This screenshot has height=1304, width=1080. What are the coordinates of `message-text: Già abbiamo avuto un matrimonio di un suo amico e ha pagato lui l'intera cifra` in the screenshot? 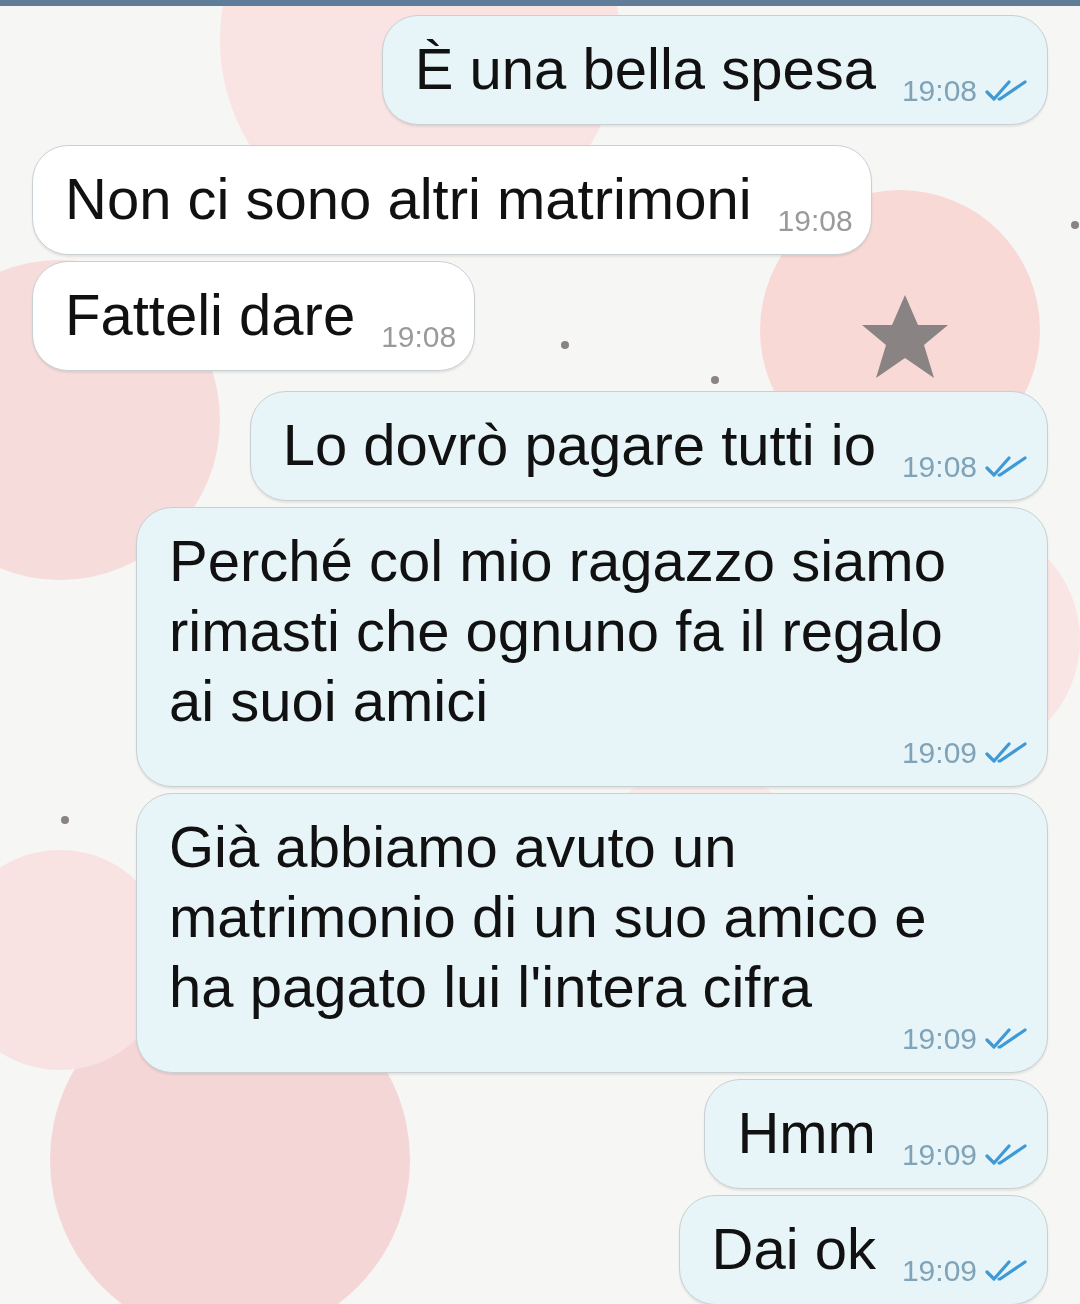 It's located at (548, 917).